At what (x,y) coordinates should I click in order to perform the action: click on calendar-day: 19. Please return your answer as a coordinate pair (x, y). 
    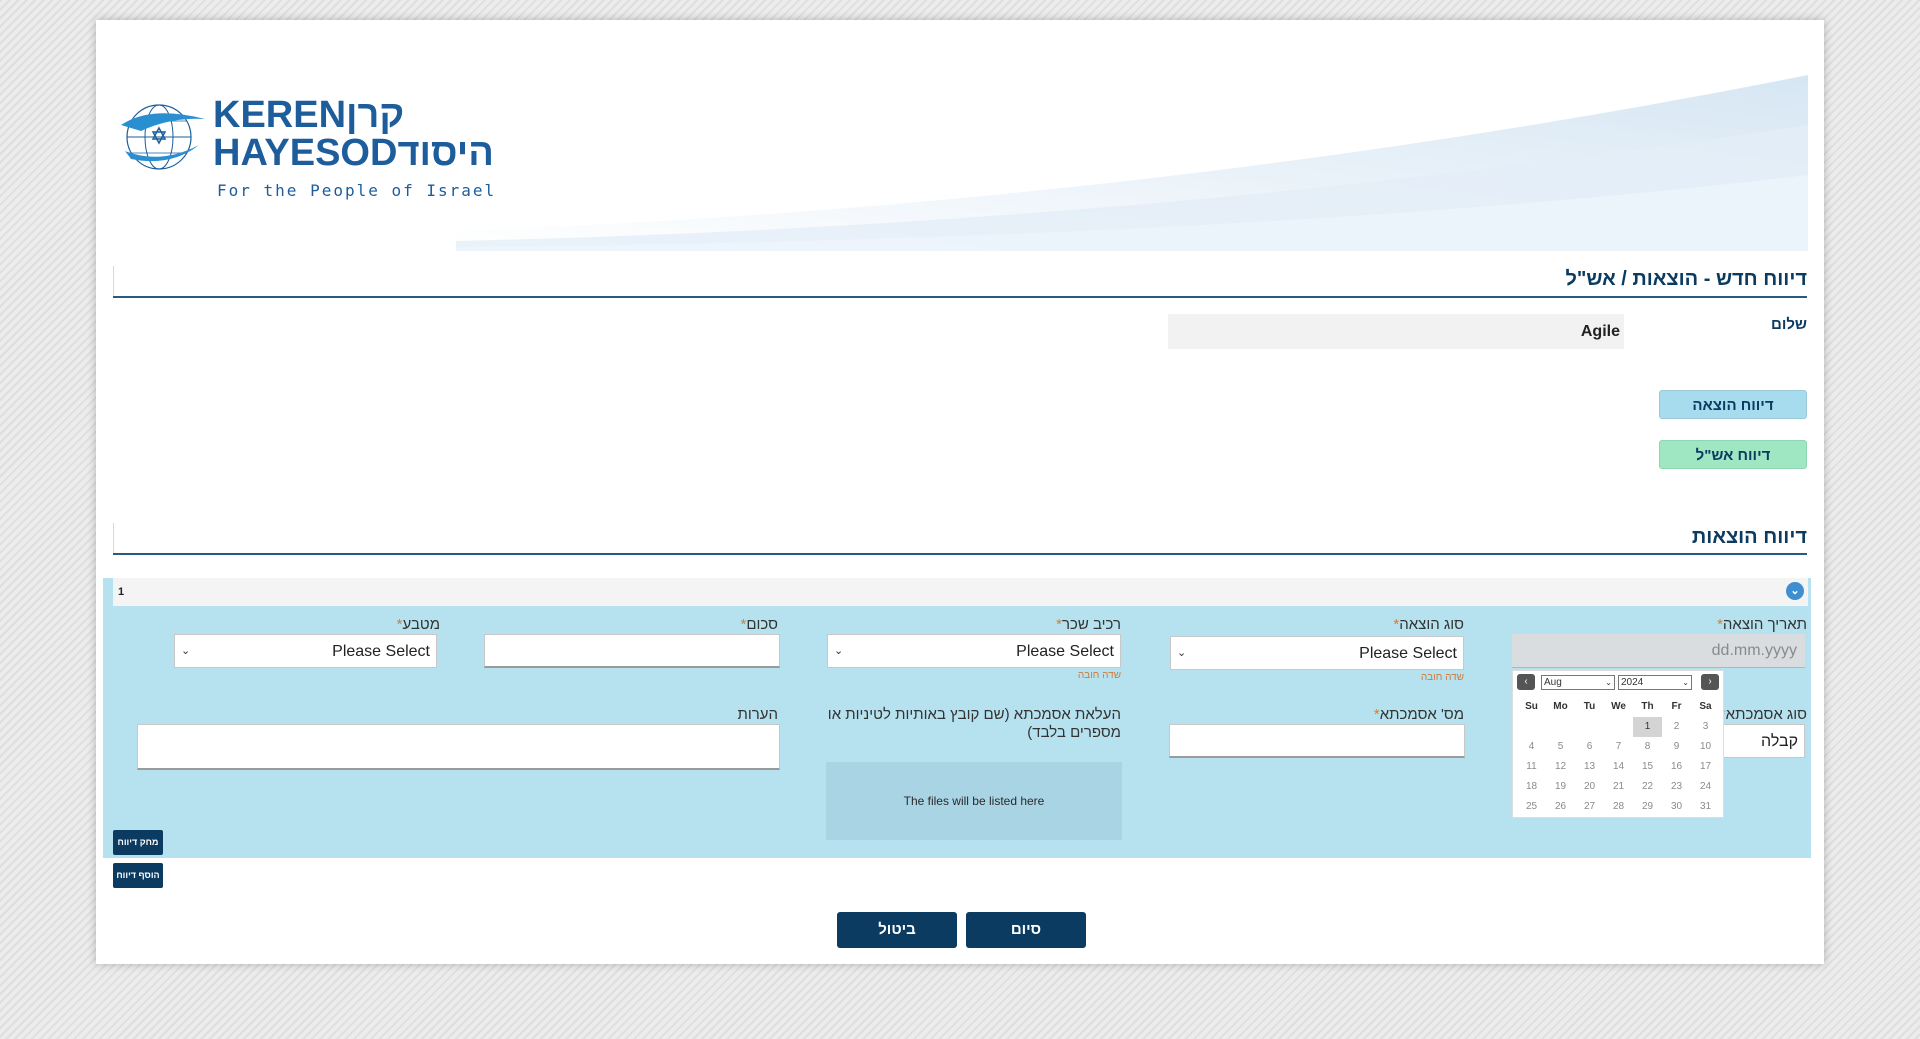
    Looking at the image, I should click on (1560, 787).